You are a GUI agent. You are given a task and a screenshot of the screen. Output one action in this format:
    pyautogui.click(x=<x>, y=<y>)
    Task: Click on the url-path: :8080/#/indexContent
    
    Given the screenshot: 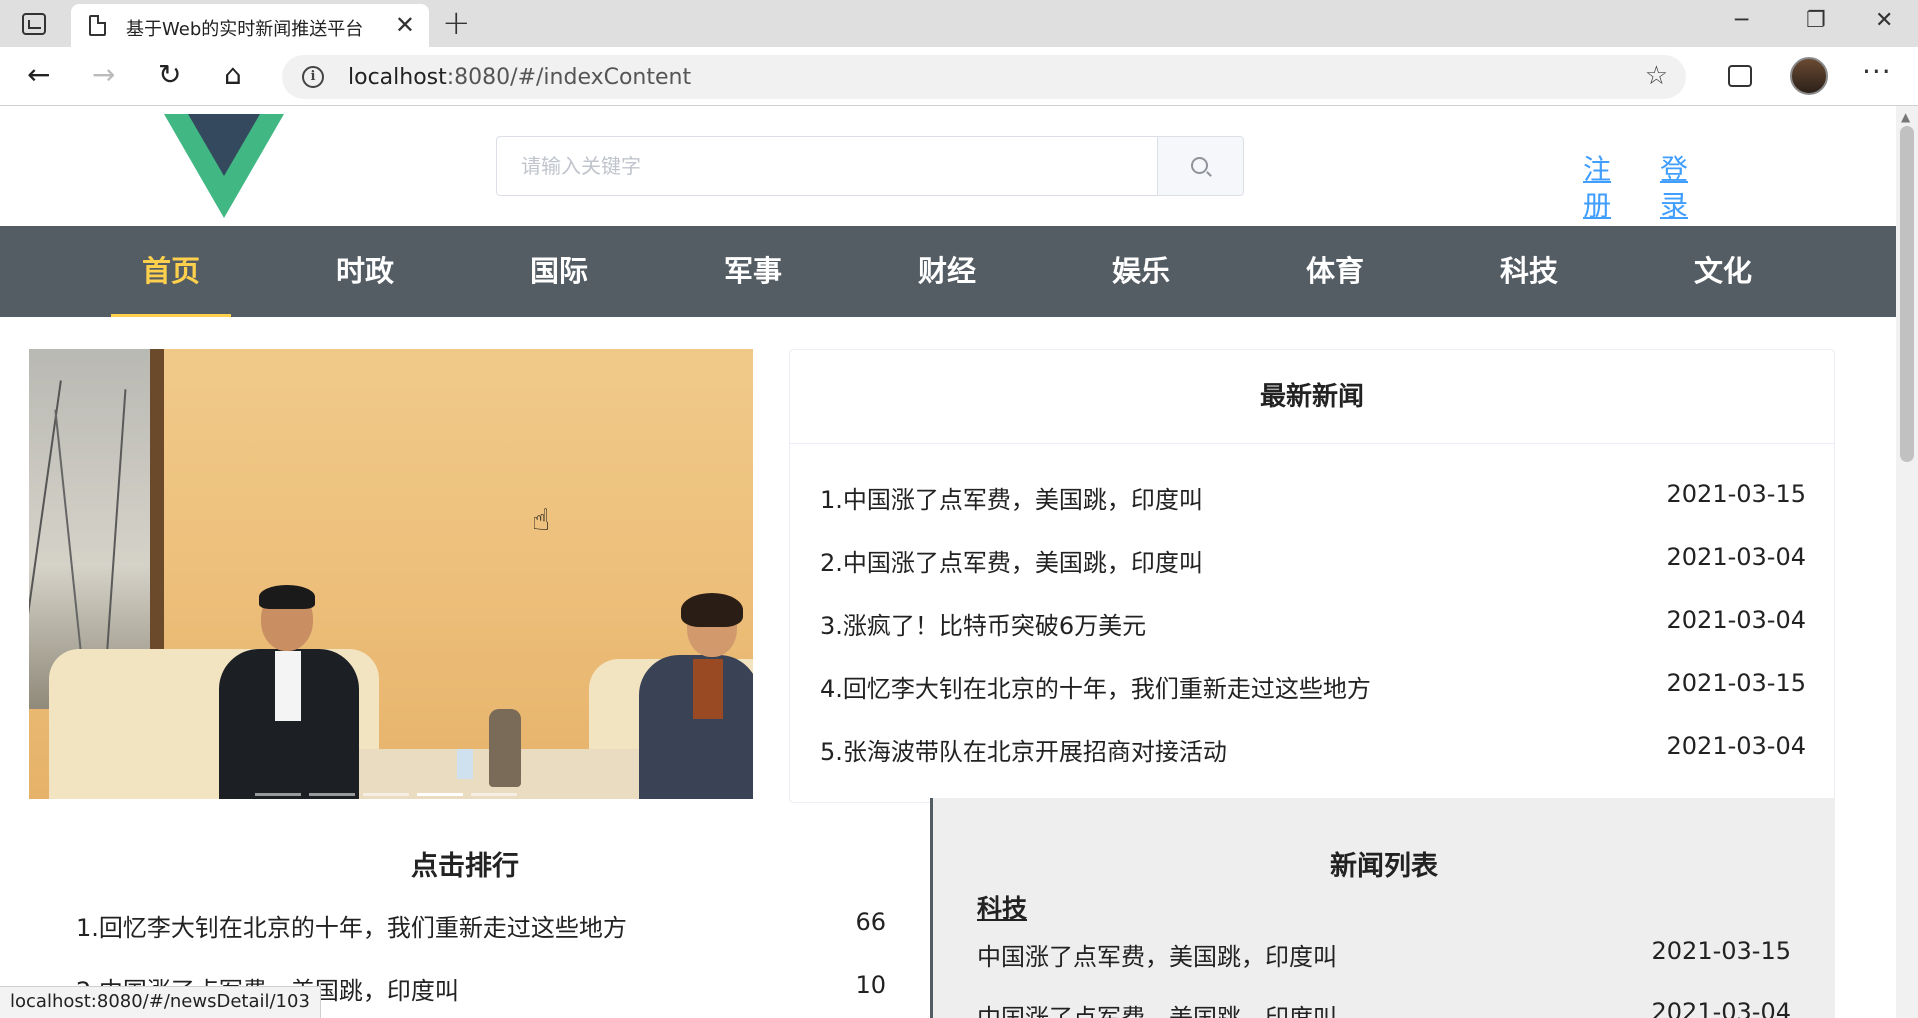 What is the action you would take?
    pyautogui.click(x=569, y=77)
    